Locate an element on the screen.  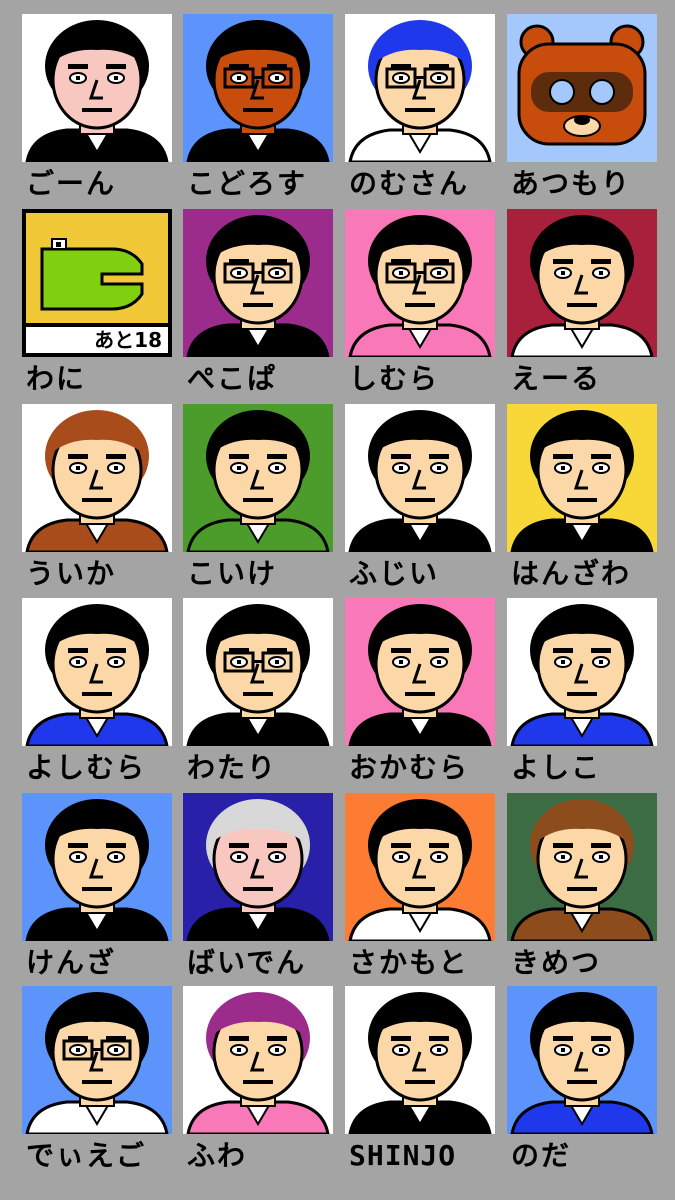
character-cell: けんざ is located at coordinates (97, 888).